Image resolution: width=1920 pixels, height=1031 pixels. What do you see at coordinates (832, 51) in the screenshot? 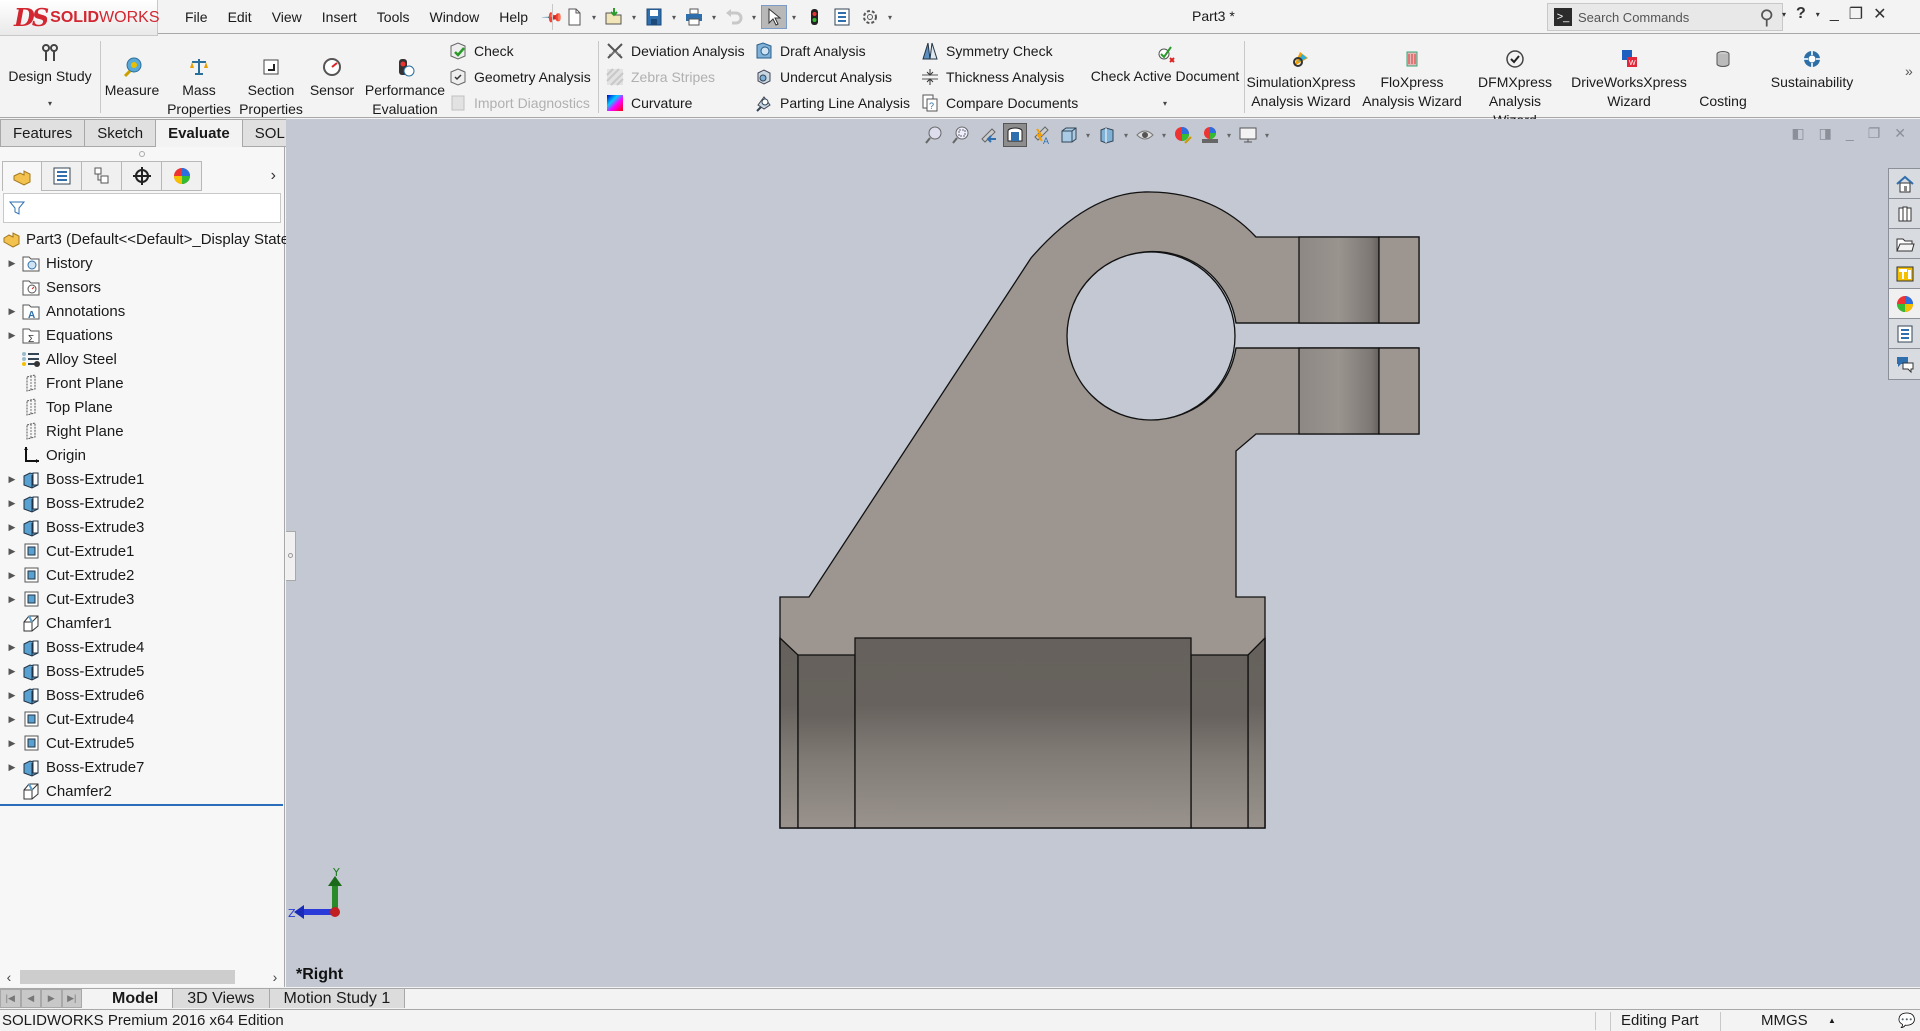
I see `draft-analysis-button: Draft Analysis` at bounding box center [832, 51].